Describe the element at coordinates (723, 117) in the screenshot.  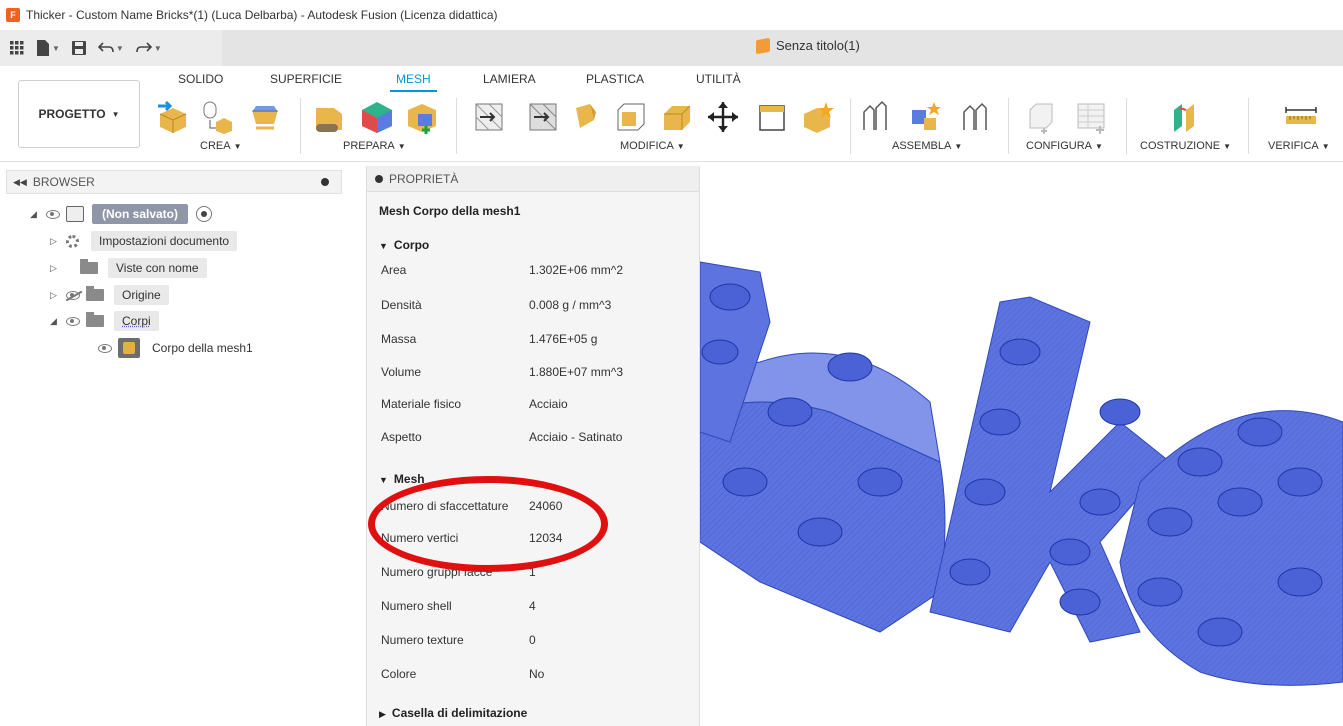
I see `move-icon` at that location.